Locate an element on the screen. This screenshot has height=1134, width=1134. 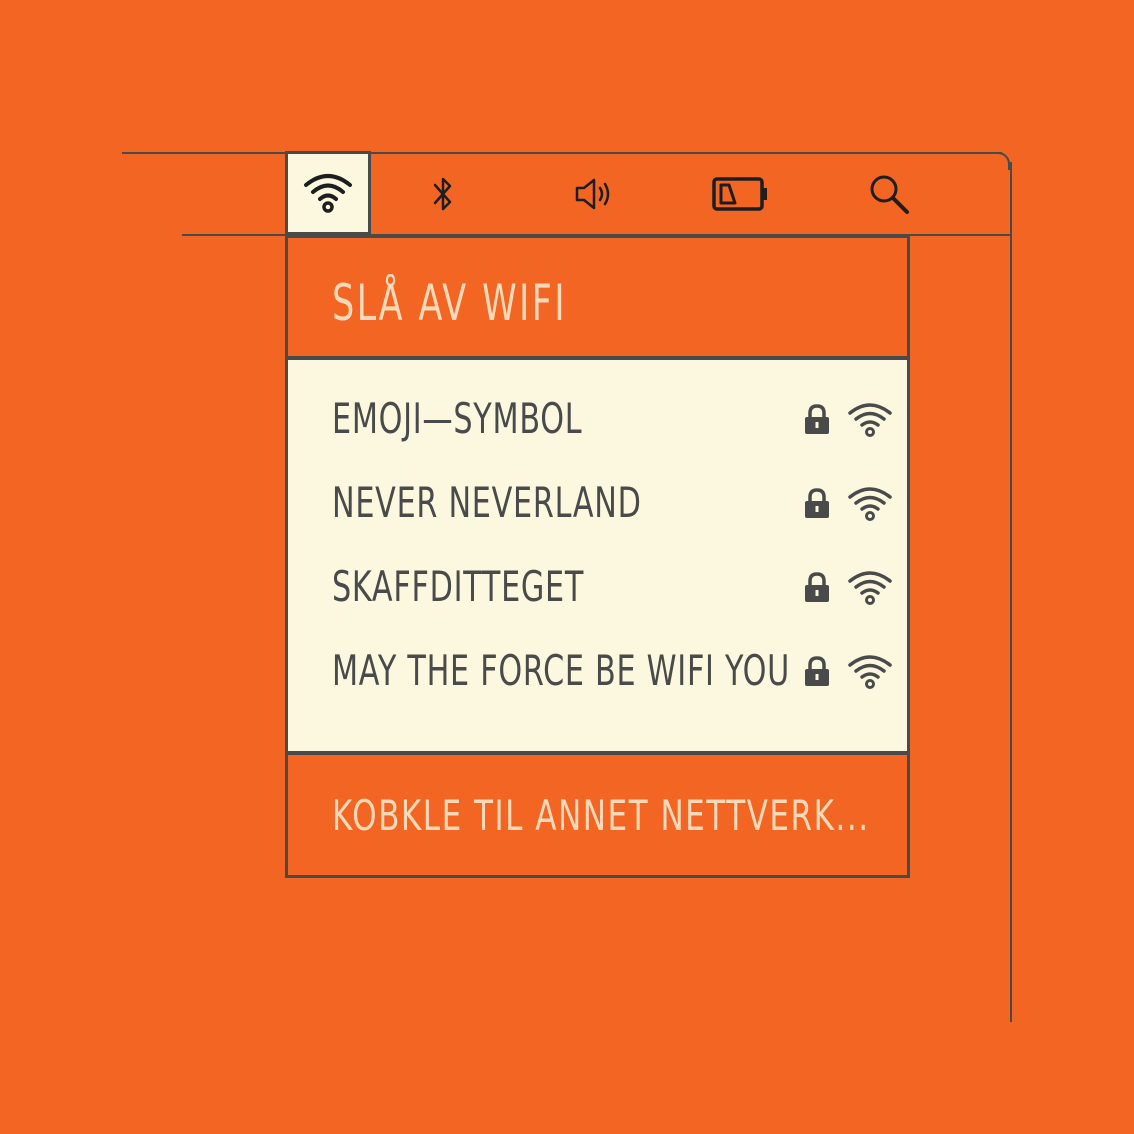
wifi-toggle-label: SLÅ AV WIFI is located at coordinates (449, 303).